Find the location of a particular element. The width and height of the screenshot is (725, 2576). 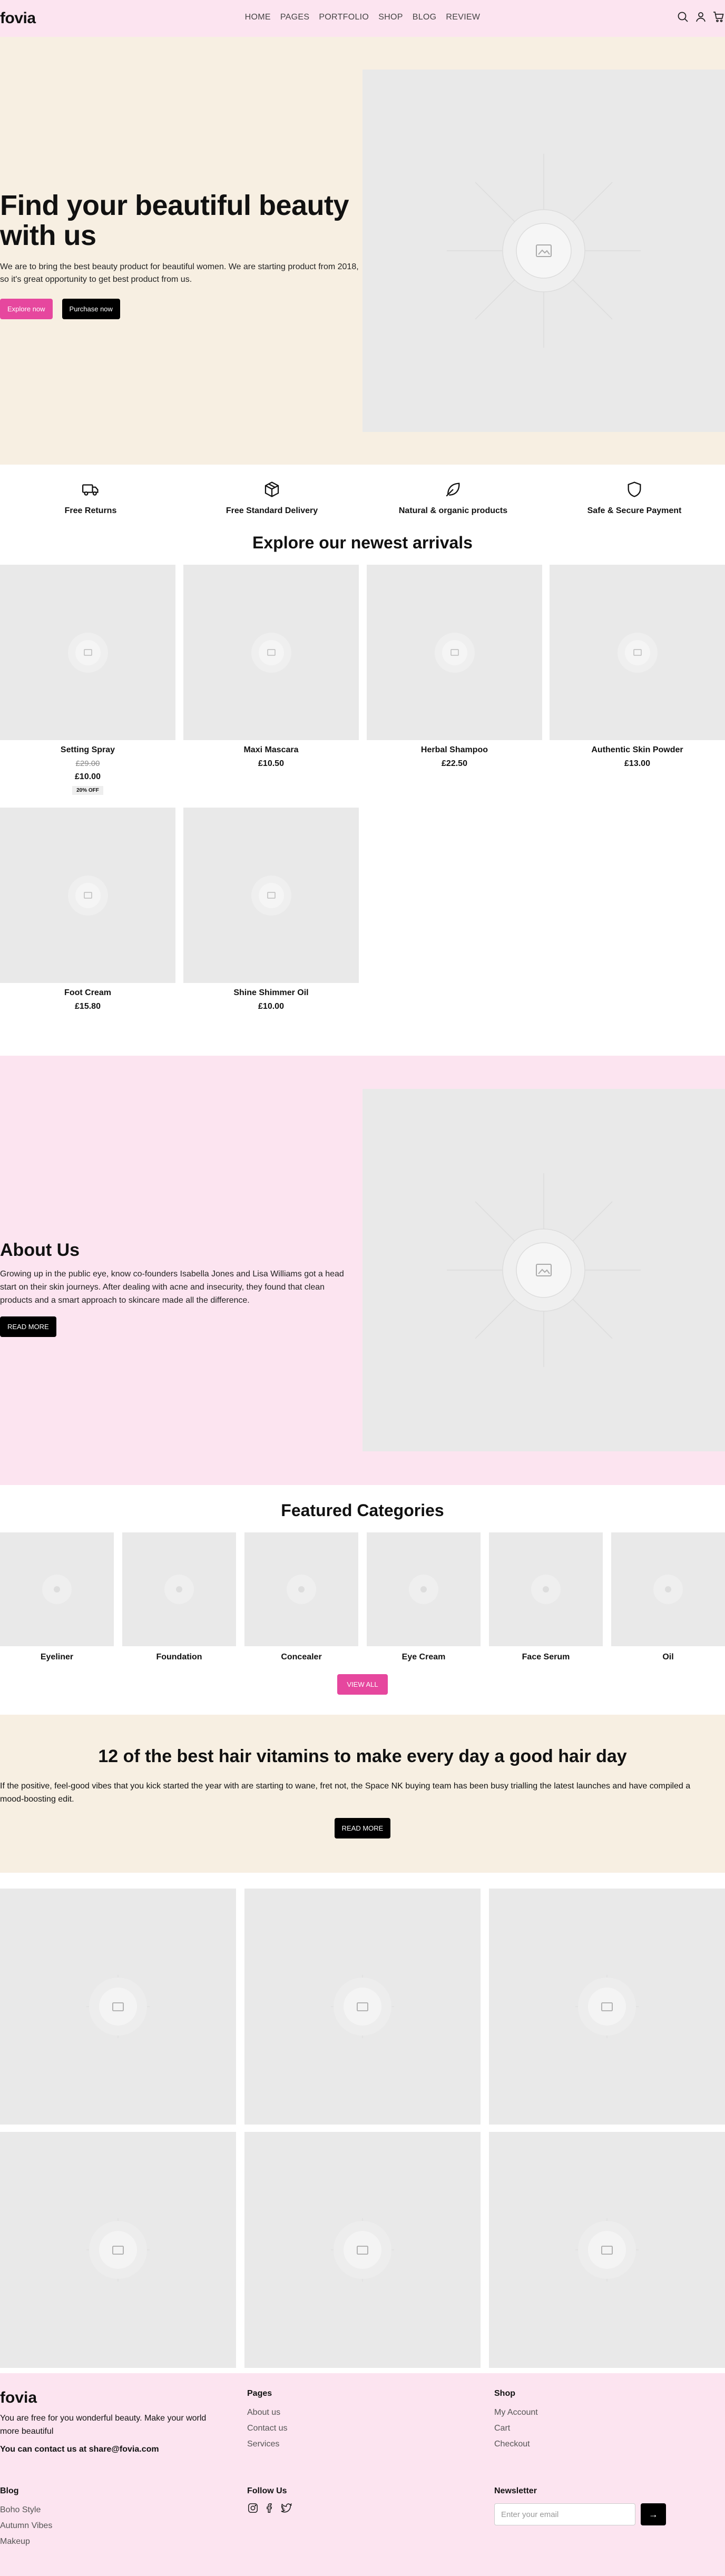

footer-logo: fovia is located at coordinates (110, 2398).